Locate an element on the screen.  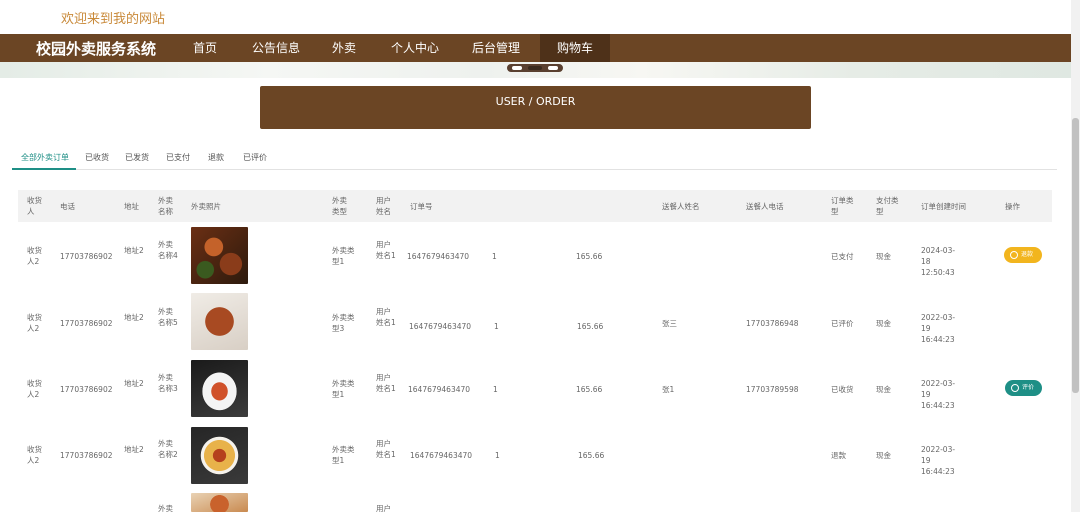
cell-courier-name: 张三 is located at coordinates (669, 323).